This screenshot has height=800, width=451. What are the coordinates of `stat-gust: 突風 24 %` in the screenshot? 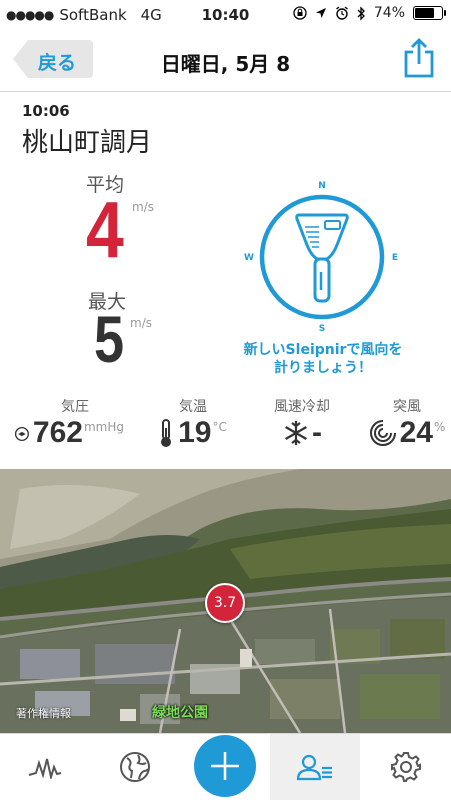 It's located at (401, 422).